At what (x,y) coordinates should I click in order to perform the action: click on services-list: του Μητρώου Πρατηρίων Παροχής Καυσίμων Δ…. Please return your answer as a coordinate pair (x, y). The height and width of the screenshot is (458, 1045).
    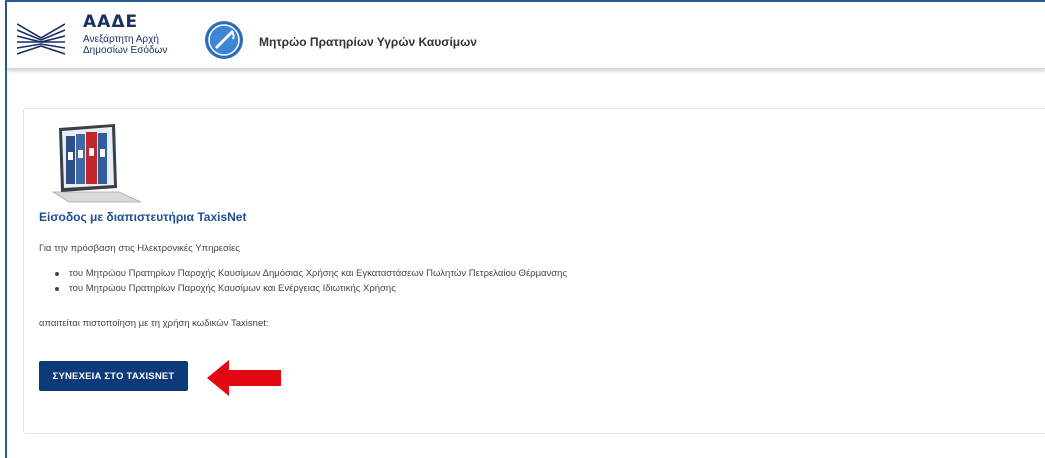
    Looking at the image, I should click on (303, 281).